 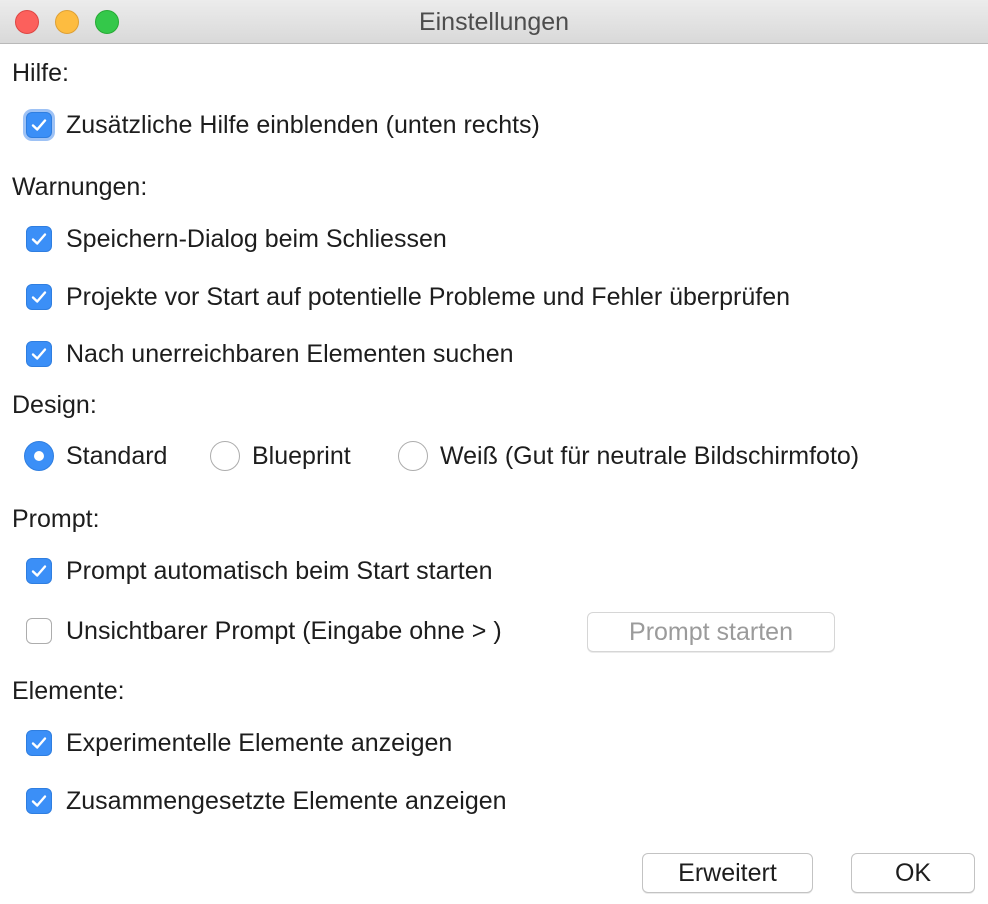 I want to click on checkbox-prompt-auto-start, so click(x=39, y=571).